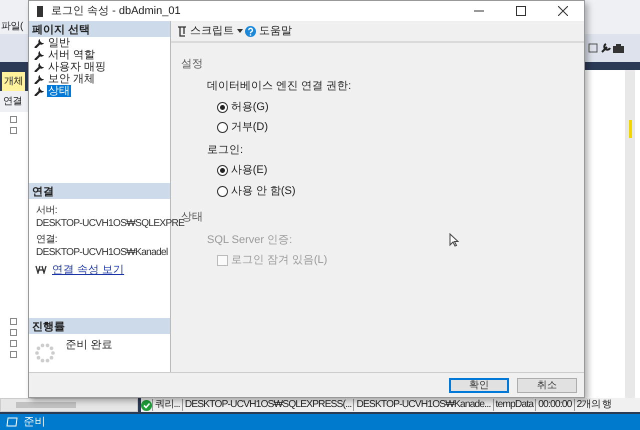 This screenshot has height=430, width=640. What do you see at coordinates (71, 79) in the screenshot?
I see `page-item: 보안 개체` at bounding box center [71, 79].